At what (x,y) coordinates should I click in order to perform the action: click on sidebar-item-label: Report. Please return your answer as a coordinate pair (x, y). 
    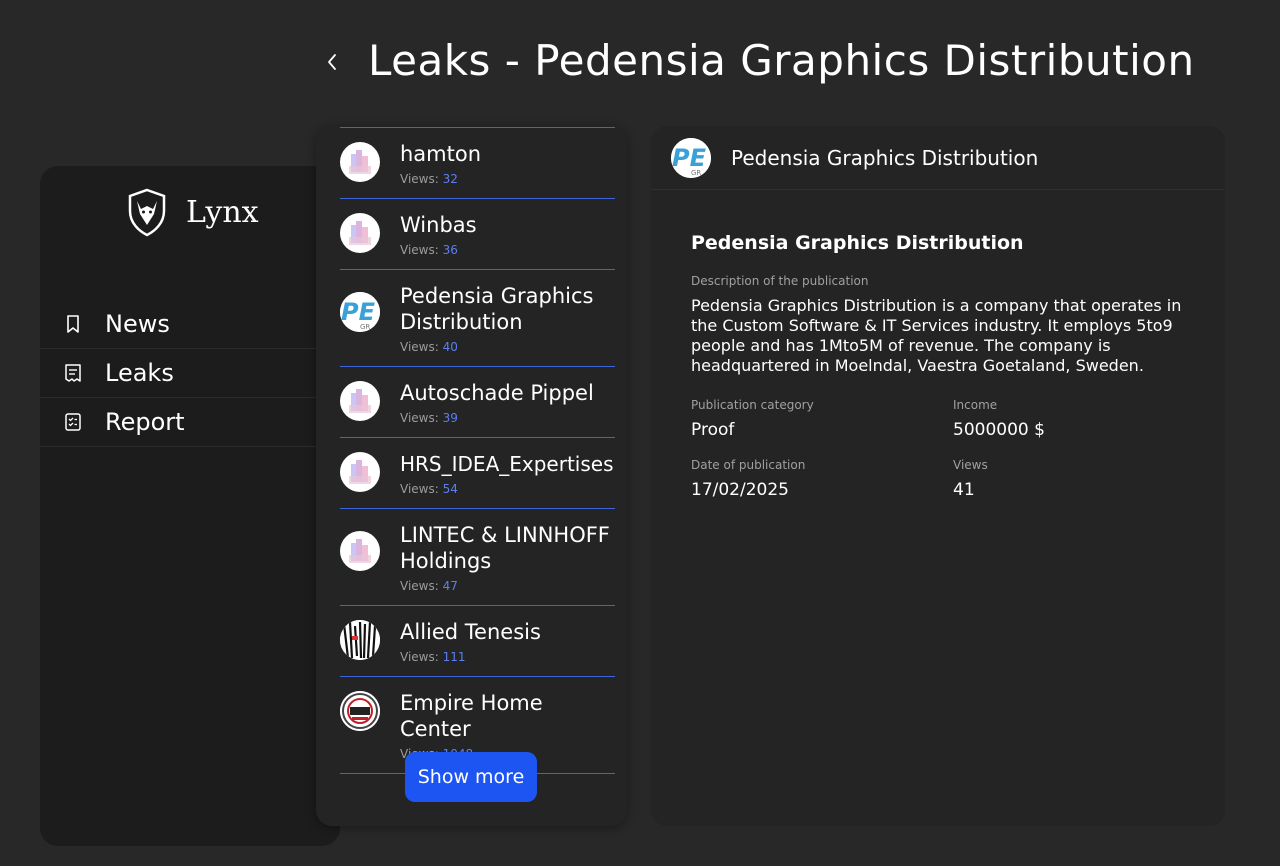
    Looking at the image, I should click on (145, 422).